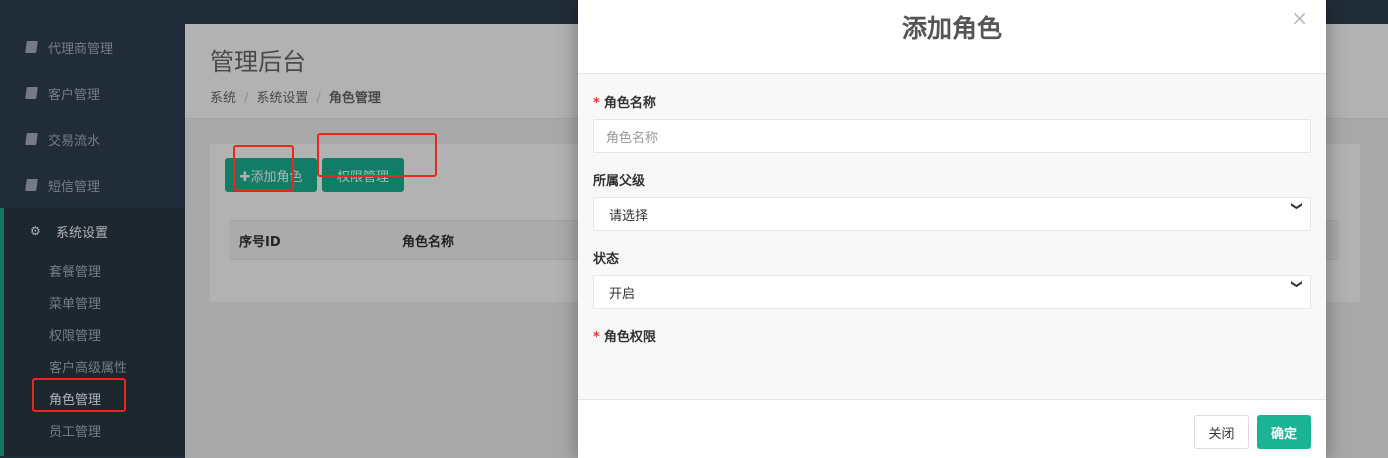 The image size is (1388, 458). What do you see at coordinates (952, 428) in the screenshot?
I see `dialog-footer: 关闭 确定` at bounding box center [952, 428].